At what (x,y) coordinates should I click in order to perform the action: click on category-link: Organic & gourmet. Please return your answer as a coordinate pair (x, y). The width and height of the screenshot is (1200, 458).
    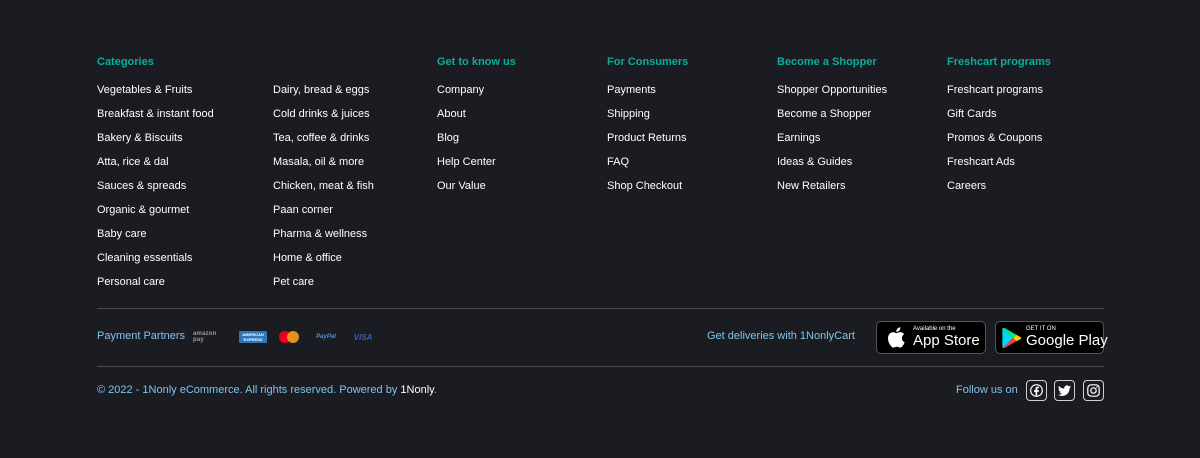
    Looking at the image, I should click on (155, 215).